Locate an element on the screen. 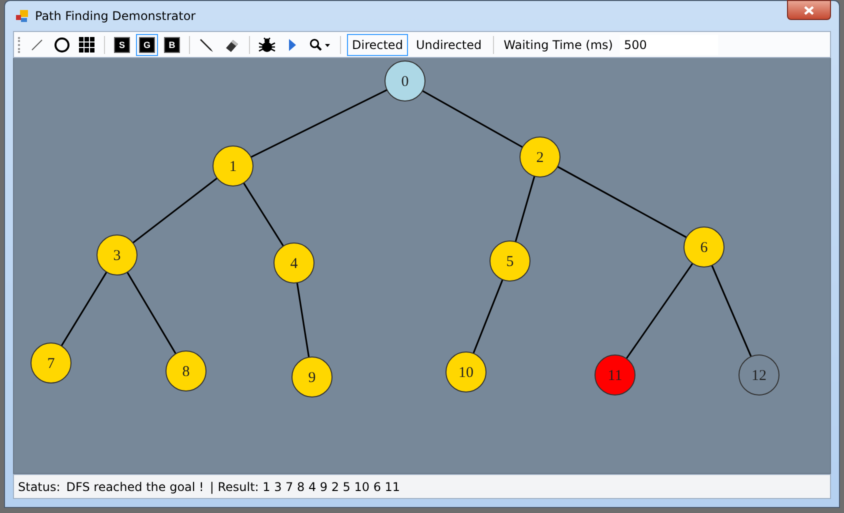 The height and width of the screenshot is (513, 844). graph-node: 7 is located at coordinates (51, 363).